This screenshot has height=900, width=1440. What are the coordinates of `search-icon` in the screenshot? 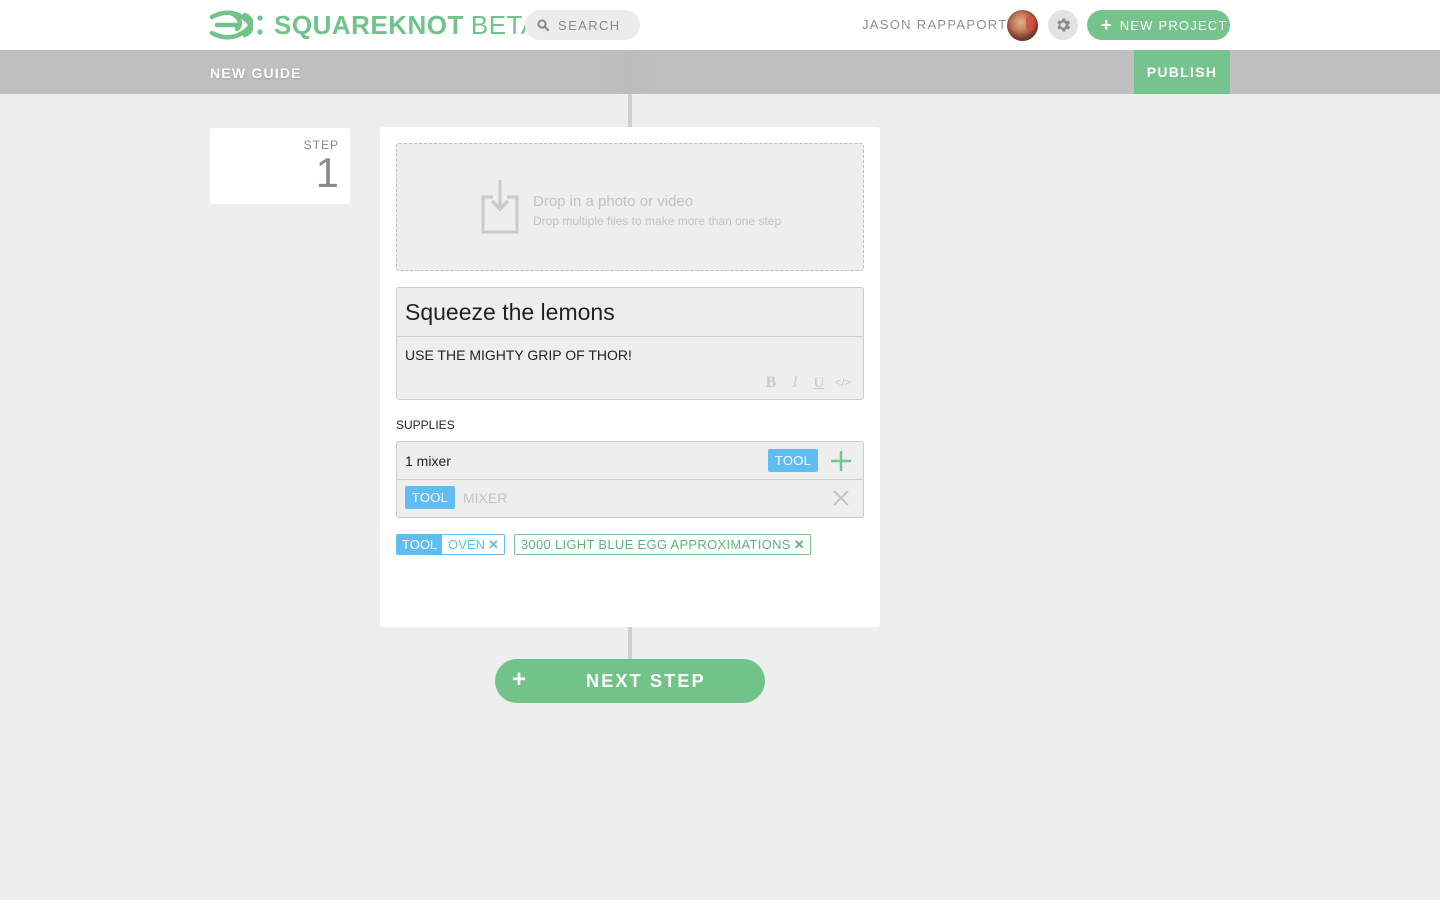 It's located at (543, 25).